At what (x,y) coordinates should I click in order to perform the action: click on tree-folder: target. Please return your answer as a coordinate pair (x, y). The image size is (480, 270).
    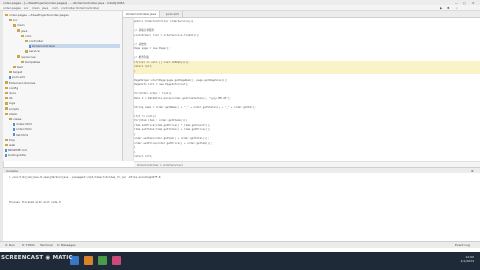
    Looking at the image, I should click on (15, 72).